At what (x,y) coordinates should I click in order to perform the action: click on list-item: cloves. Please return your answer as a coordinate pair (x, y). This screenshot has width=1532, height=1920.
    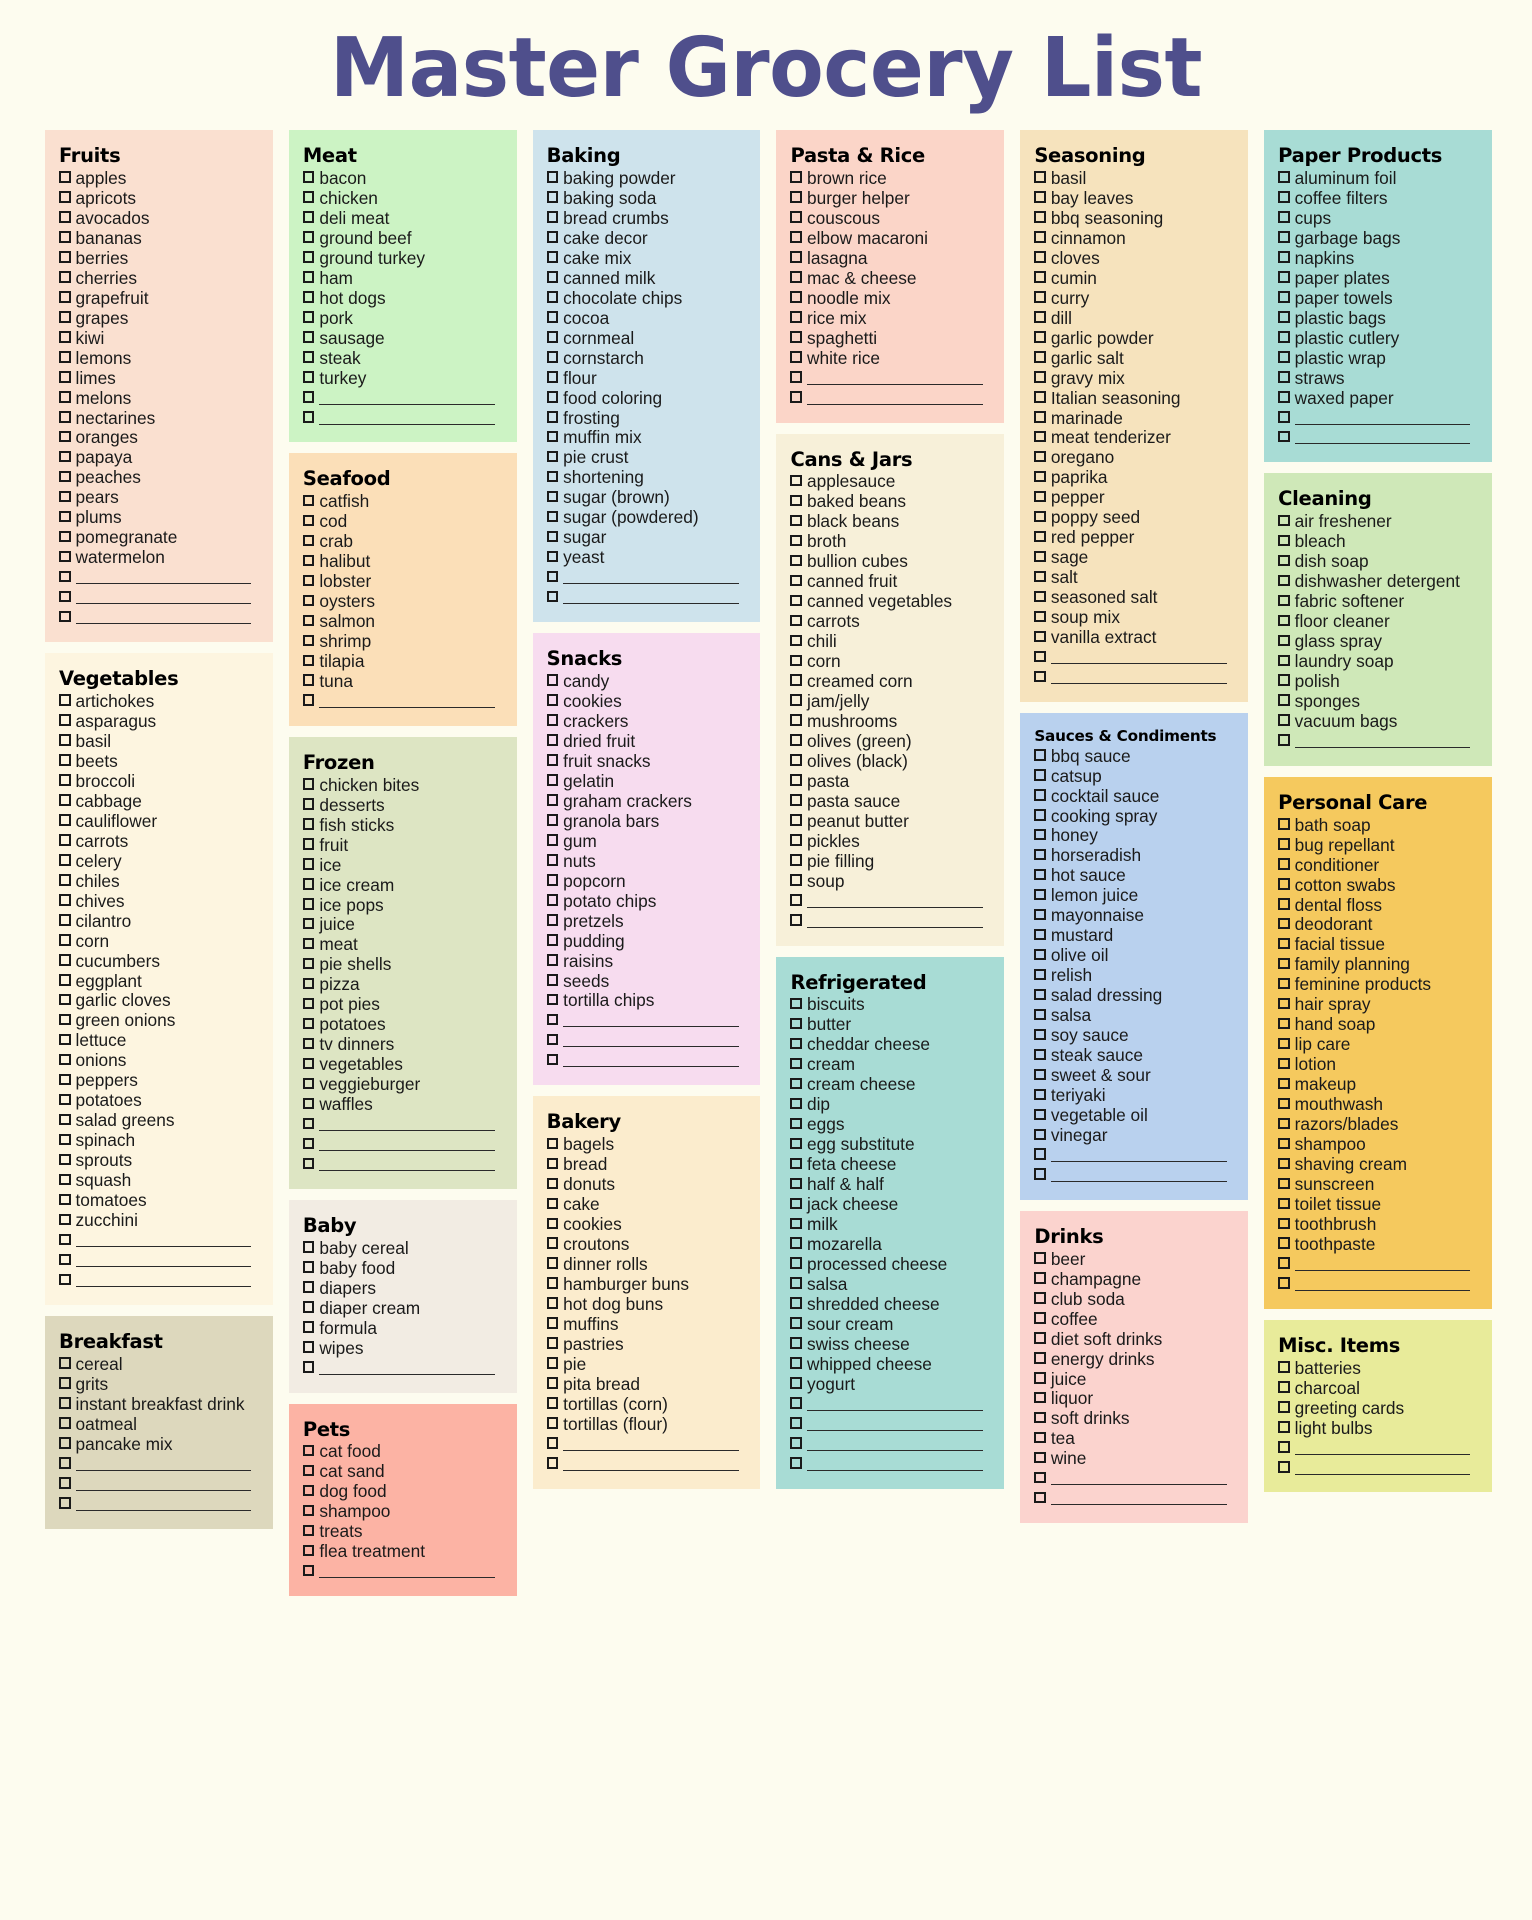
    Looking at the image, I should click on (1135, 258).